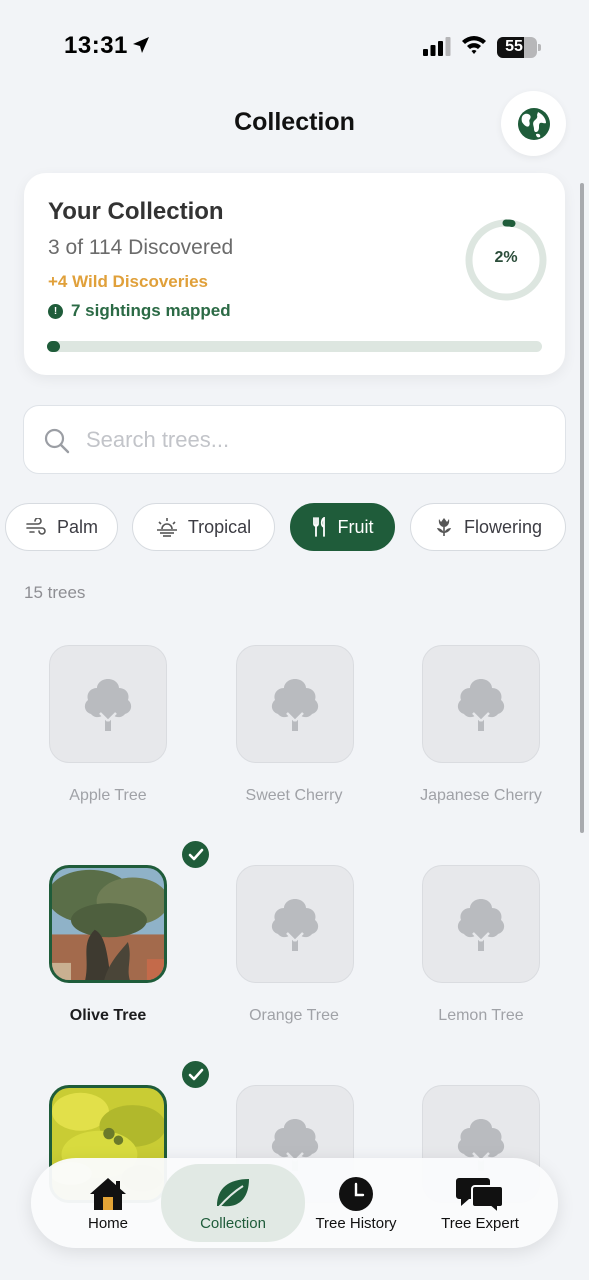 The width and height of the screenshot is (589, 1280). I want to click on collection-progress-bar, so click(294, 346).